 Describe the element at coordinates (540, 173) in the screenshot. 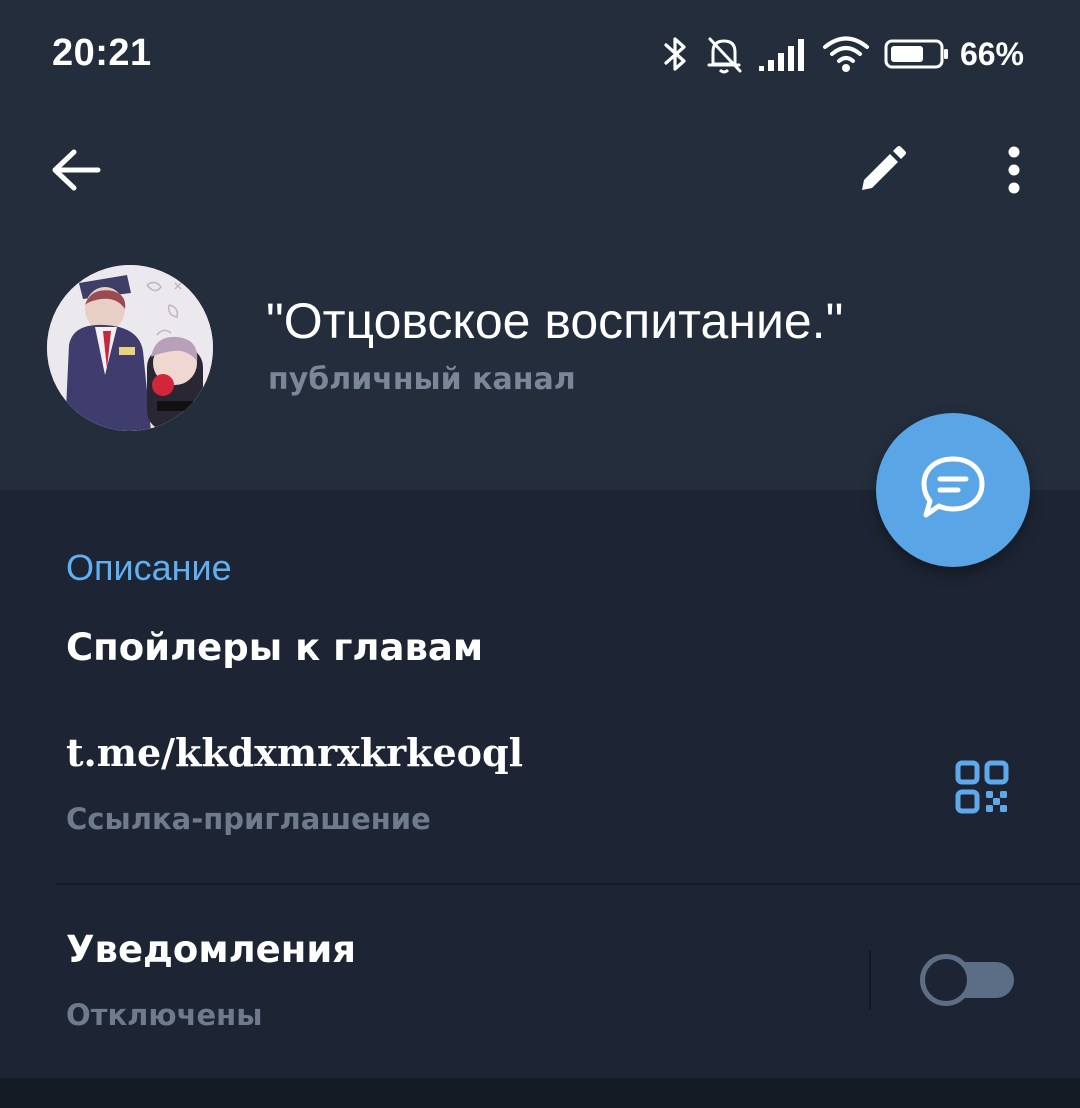

I see `toolbar` at that location.